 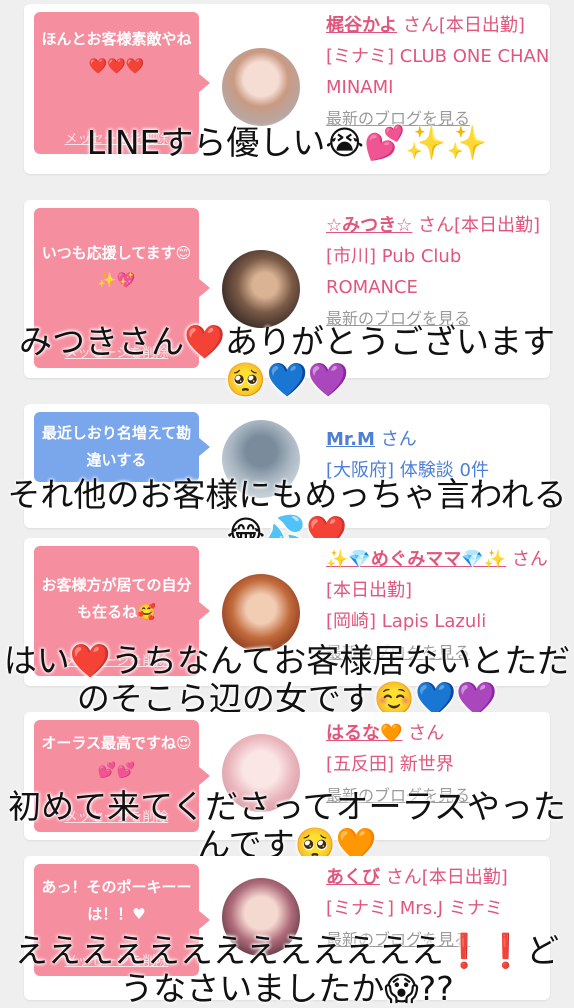 I want to click on message-text: お客様方が居ての自分も在るね🥰, so click(x=116, y=598).